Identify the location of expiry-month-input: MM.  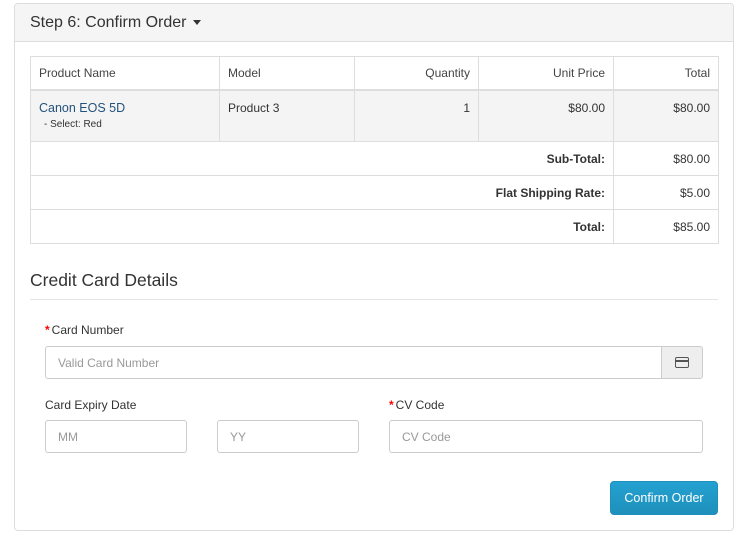
(116, 436).